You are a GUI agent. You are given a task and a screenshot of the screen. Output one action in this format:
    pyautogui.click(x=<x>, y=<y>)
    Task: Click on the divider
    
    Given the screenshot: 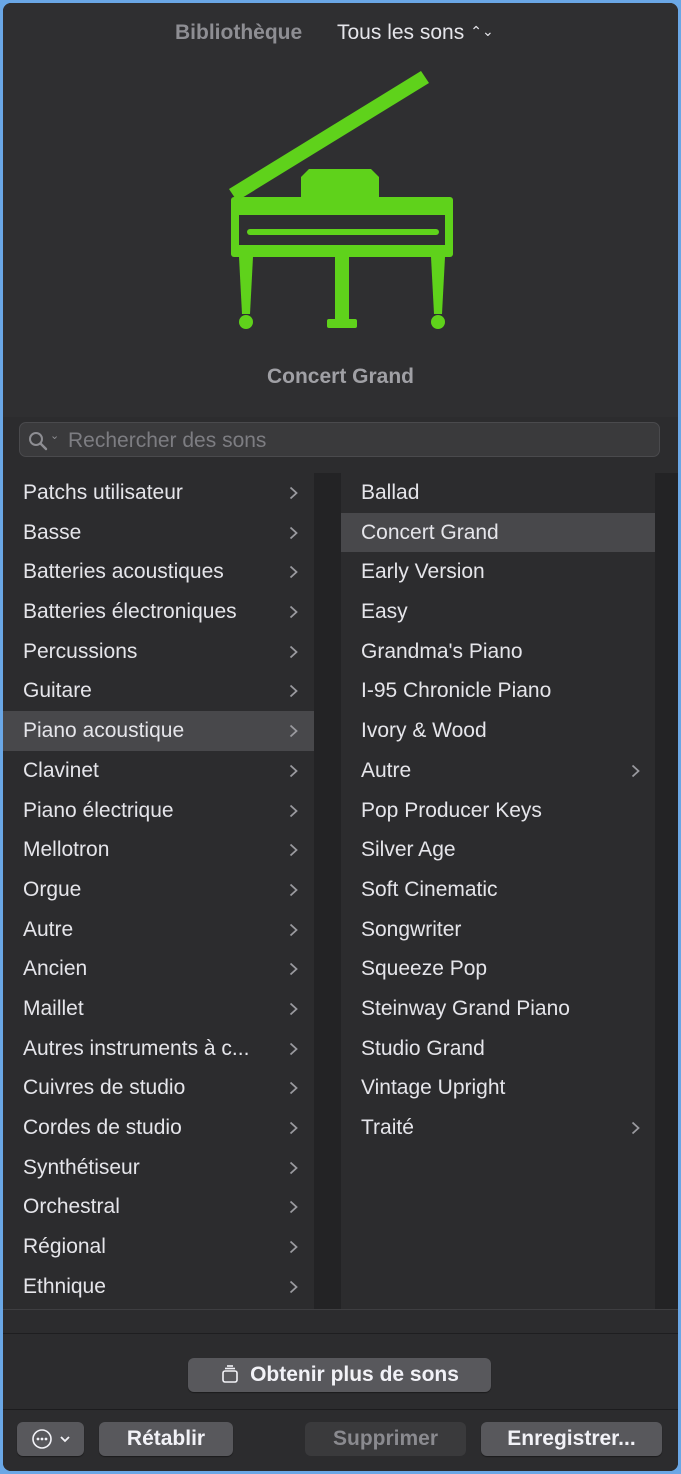 What is the action you would take?
    pyautogui.click(x=340, y=1409)
    